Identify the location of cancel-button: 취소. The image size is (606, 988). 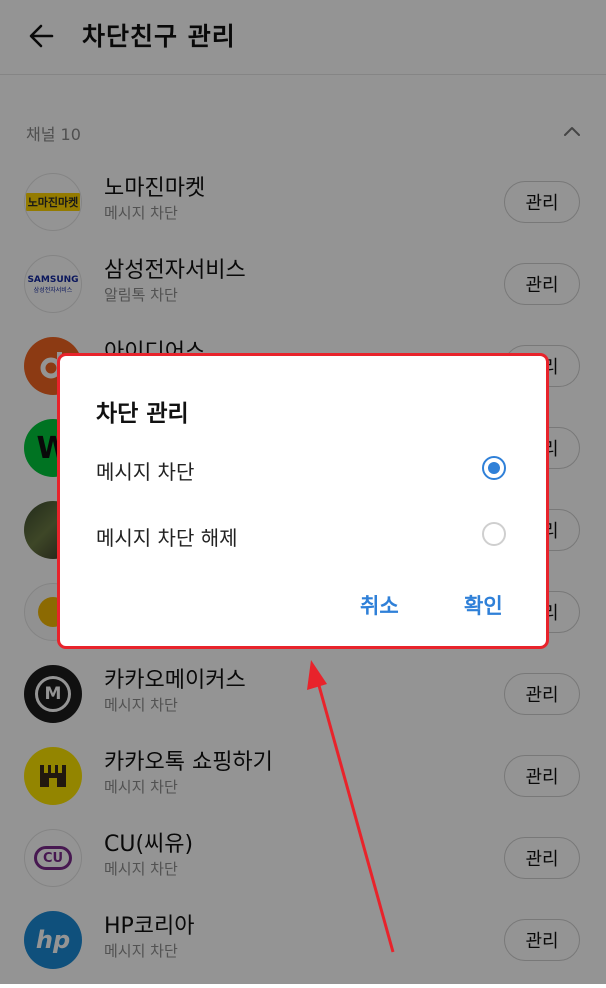
(379, 605).